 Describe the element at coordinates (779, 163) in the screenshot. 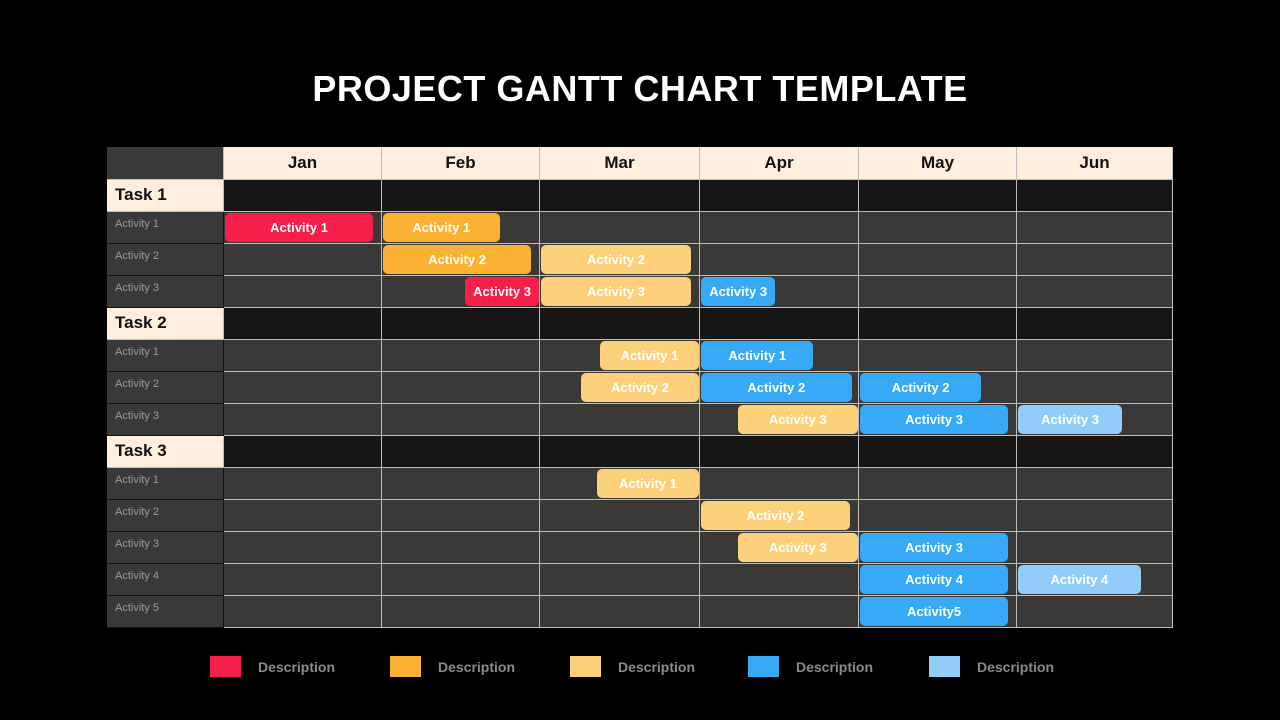

I see `month-header-apr: Apr` at that location.